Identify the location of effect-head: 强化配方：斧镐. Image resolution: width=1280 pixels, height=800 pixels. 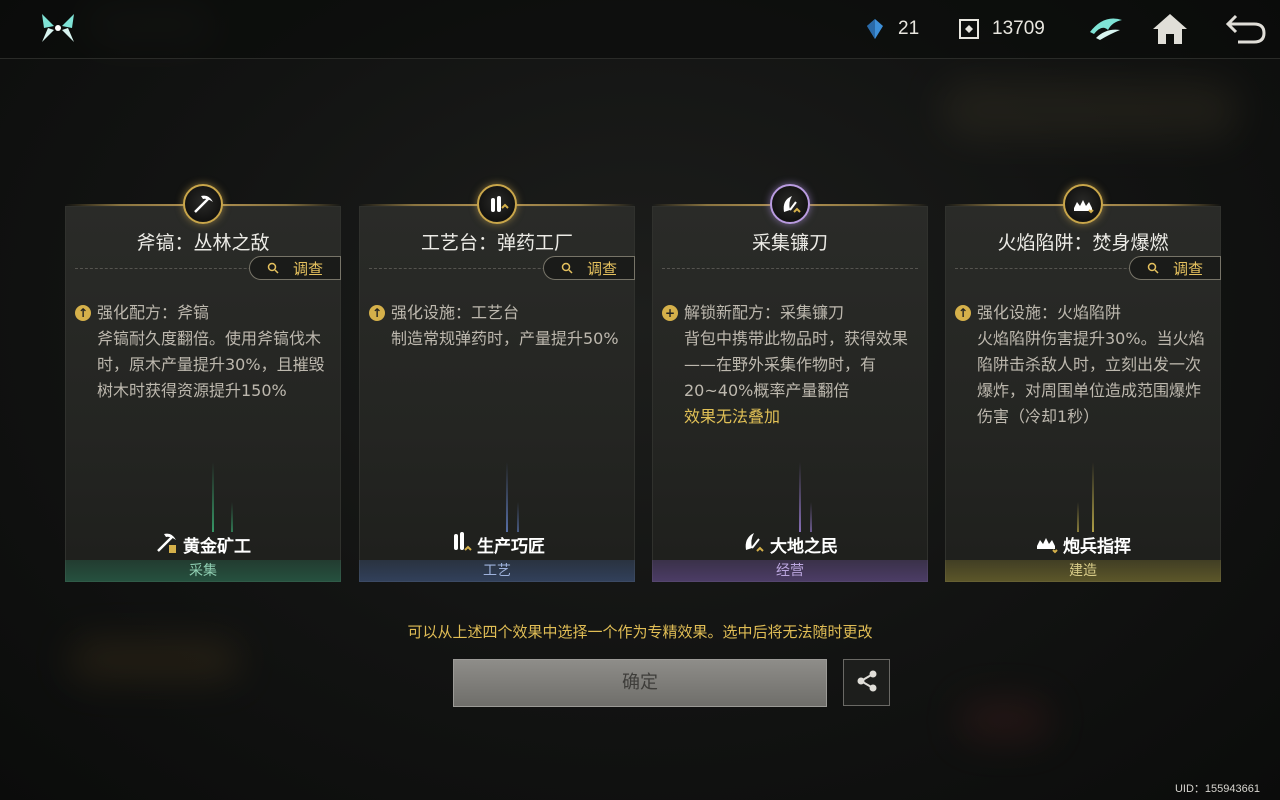
(153, 312).